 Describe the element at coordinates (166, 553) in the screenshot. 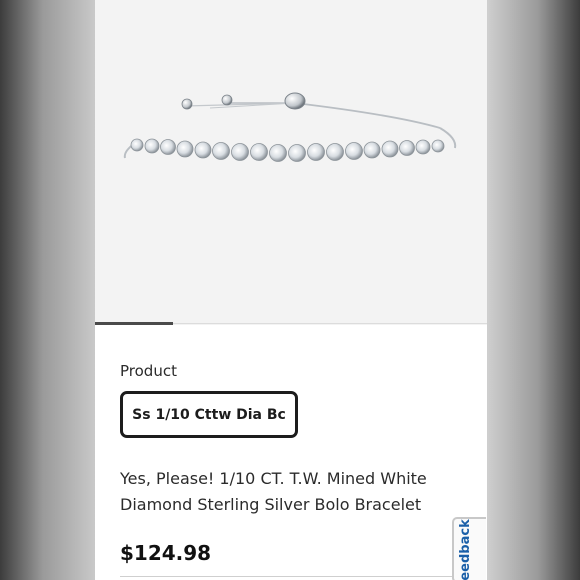

I see `product-price: $124.98` at that location.